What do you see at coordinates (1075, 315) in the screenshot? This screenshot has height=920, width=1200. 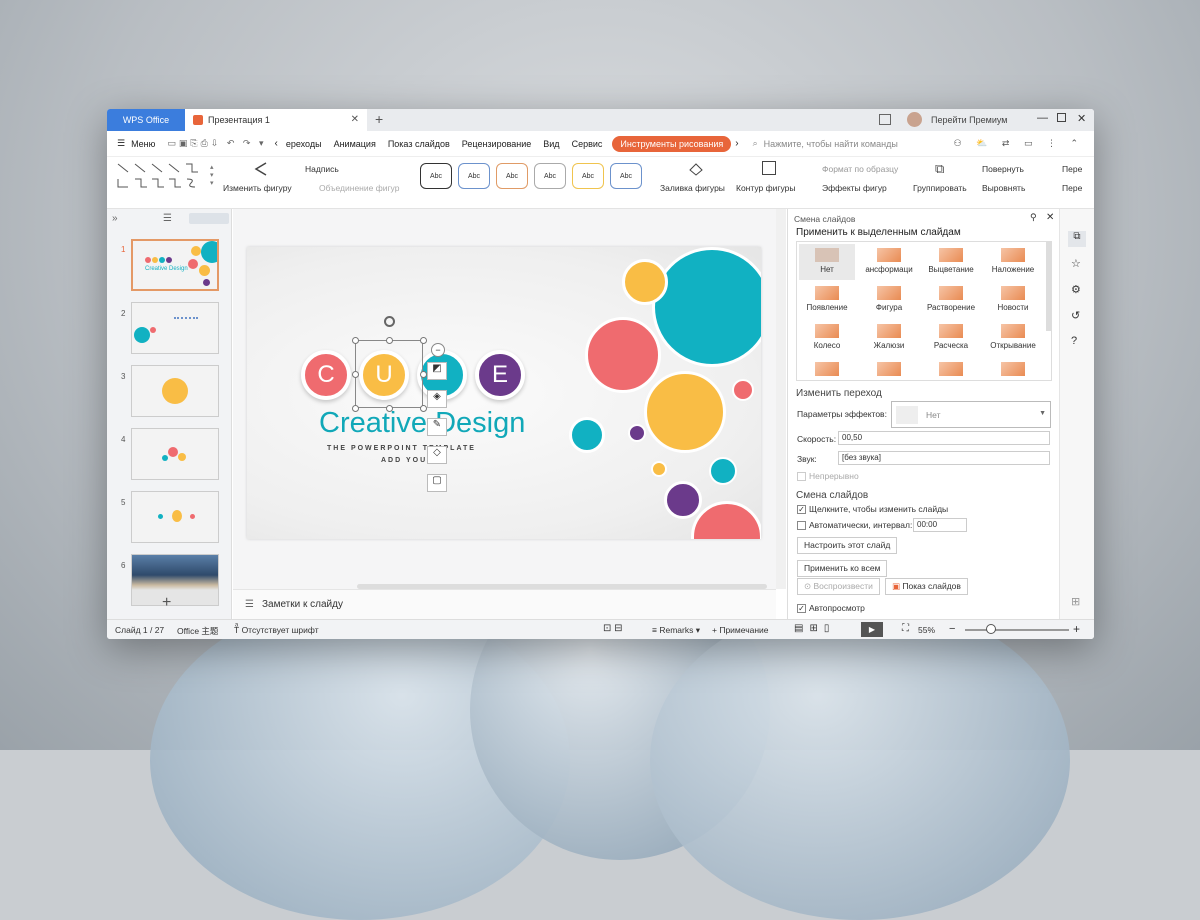 I see `history-icon: ↺` at bounding box center [1075, 315].